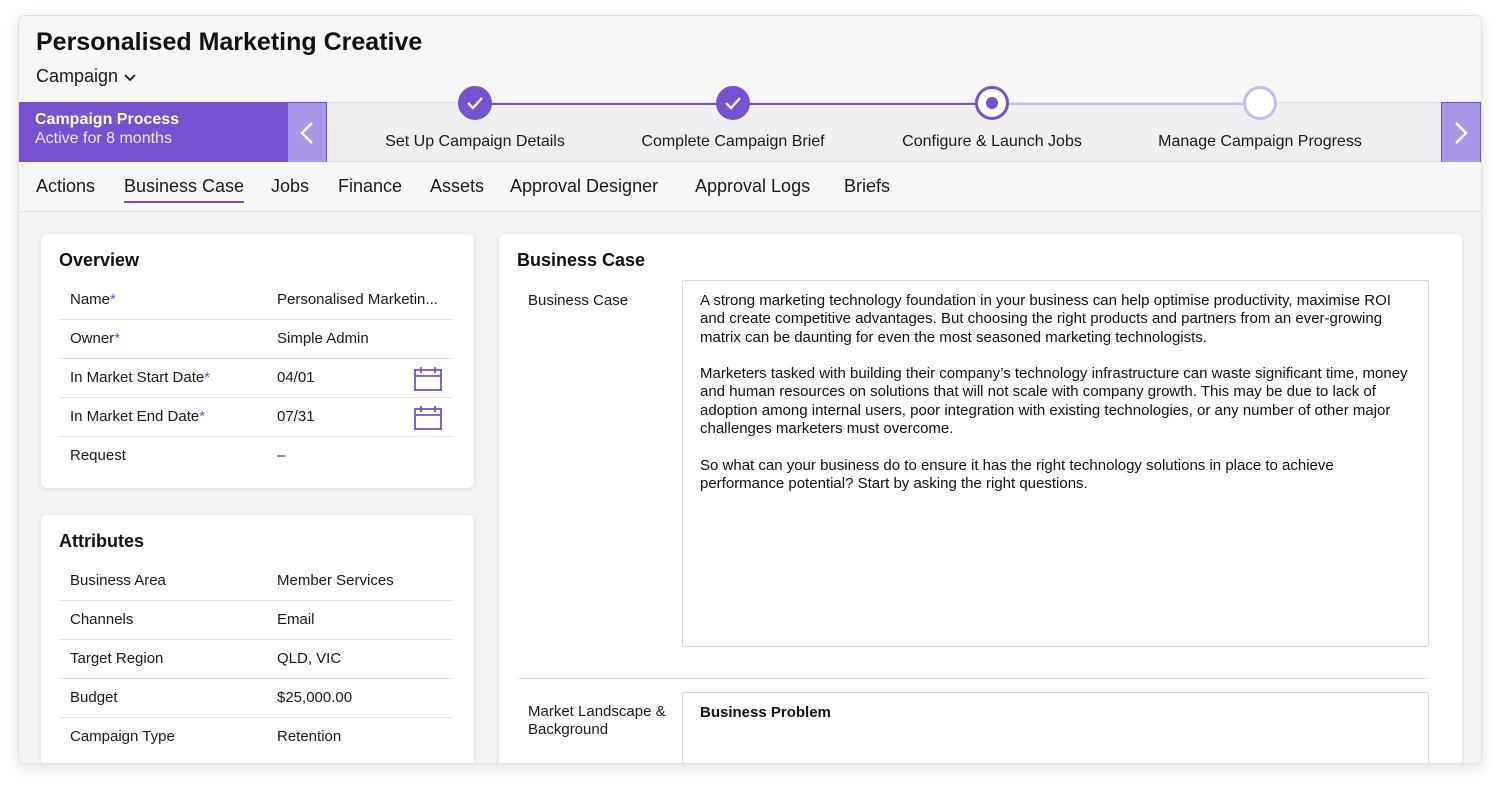 The width and height of the screenshot is (1500, 787). I want to click on field-row-owner: Owner* Simple Admin, so click(255, 339).